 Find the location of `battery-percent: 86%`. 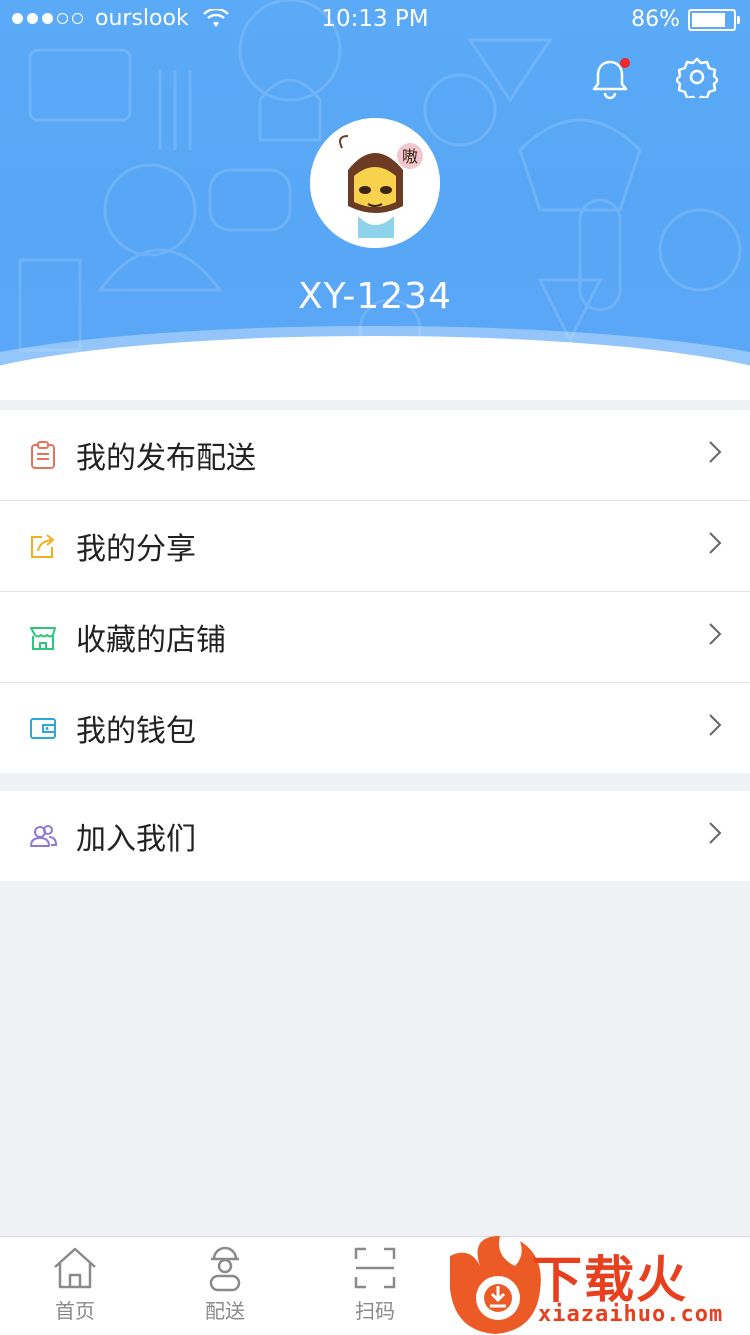

battery-percent: 86% is located at coordinates (655, 19).